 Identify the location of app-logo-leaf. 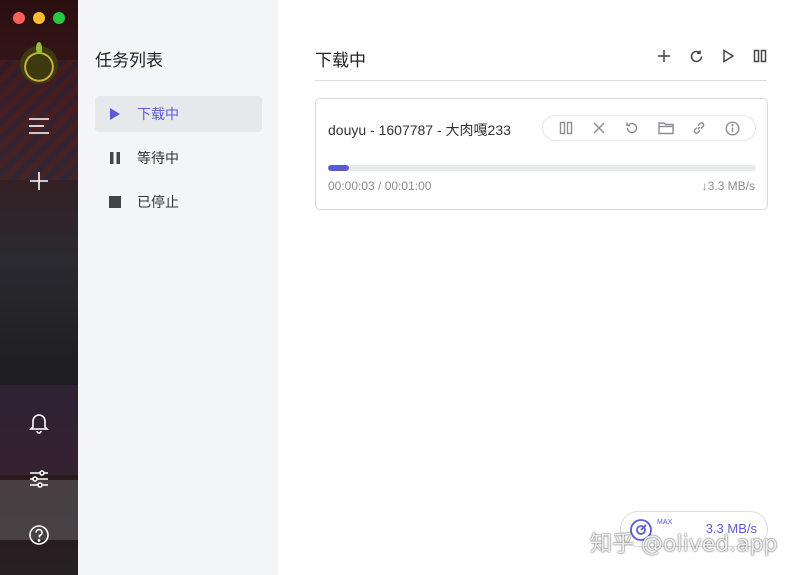
(39, 48).